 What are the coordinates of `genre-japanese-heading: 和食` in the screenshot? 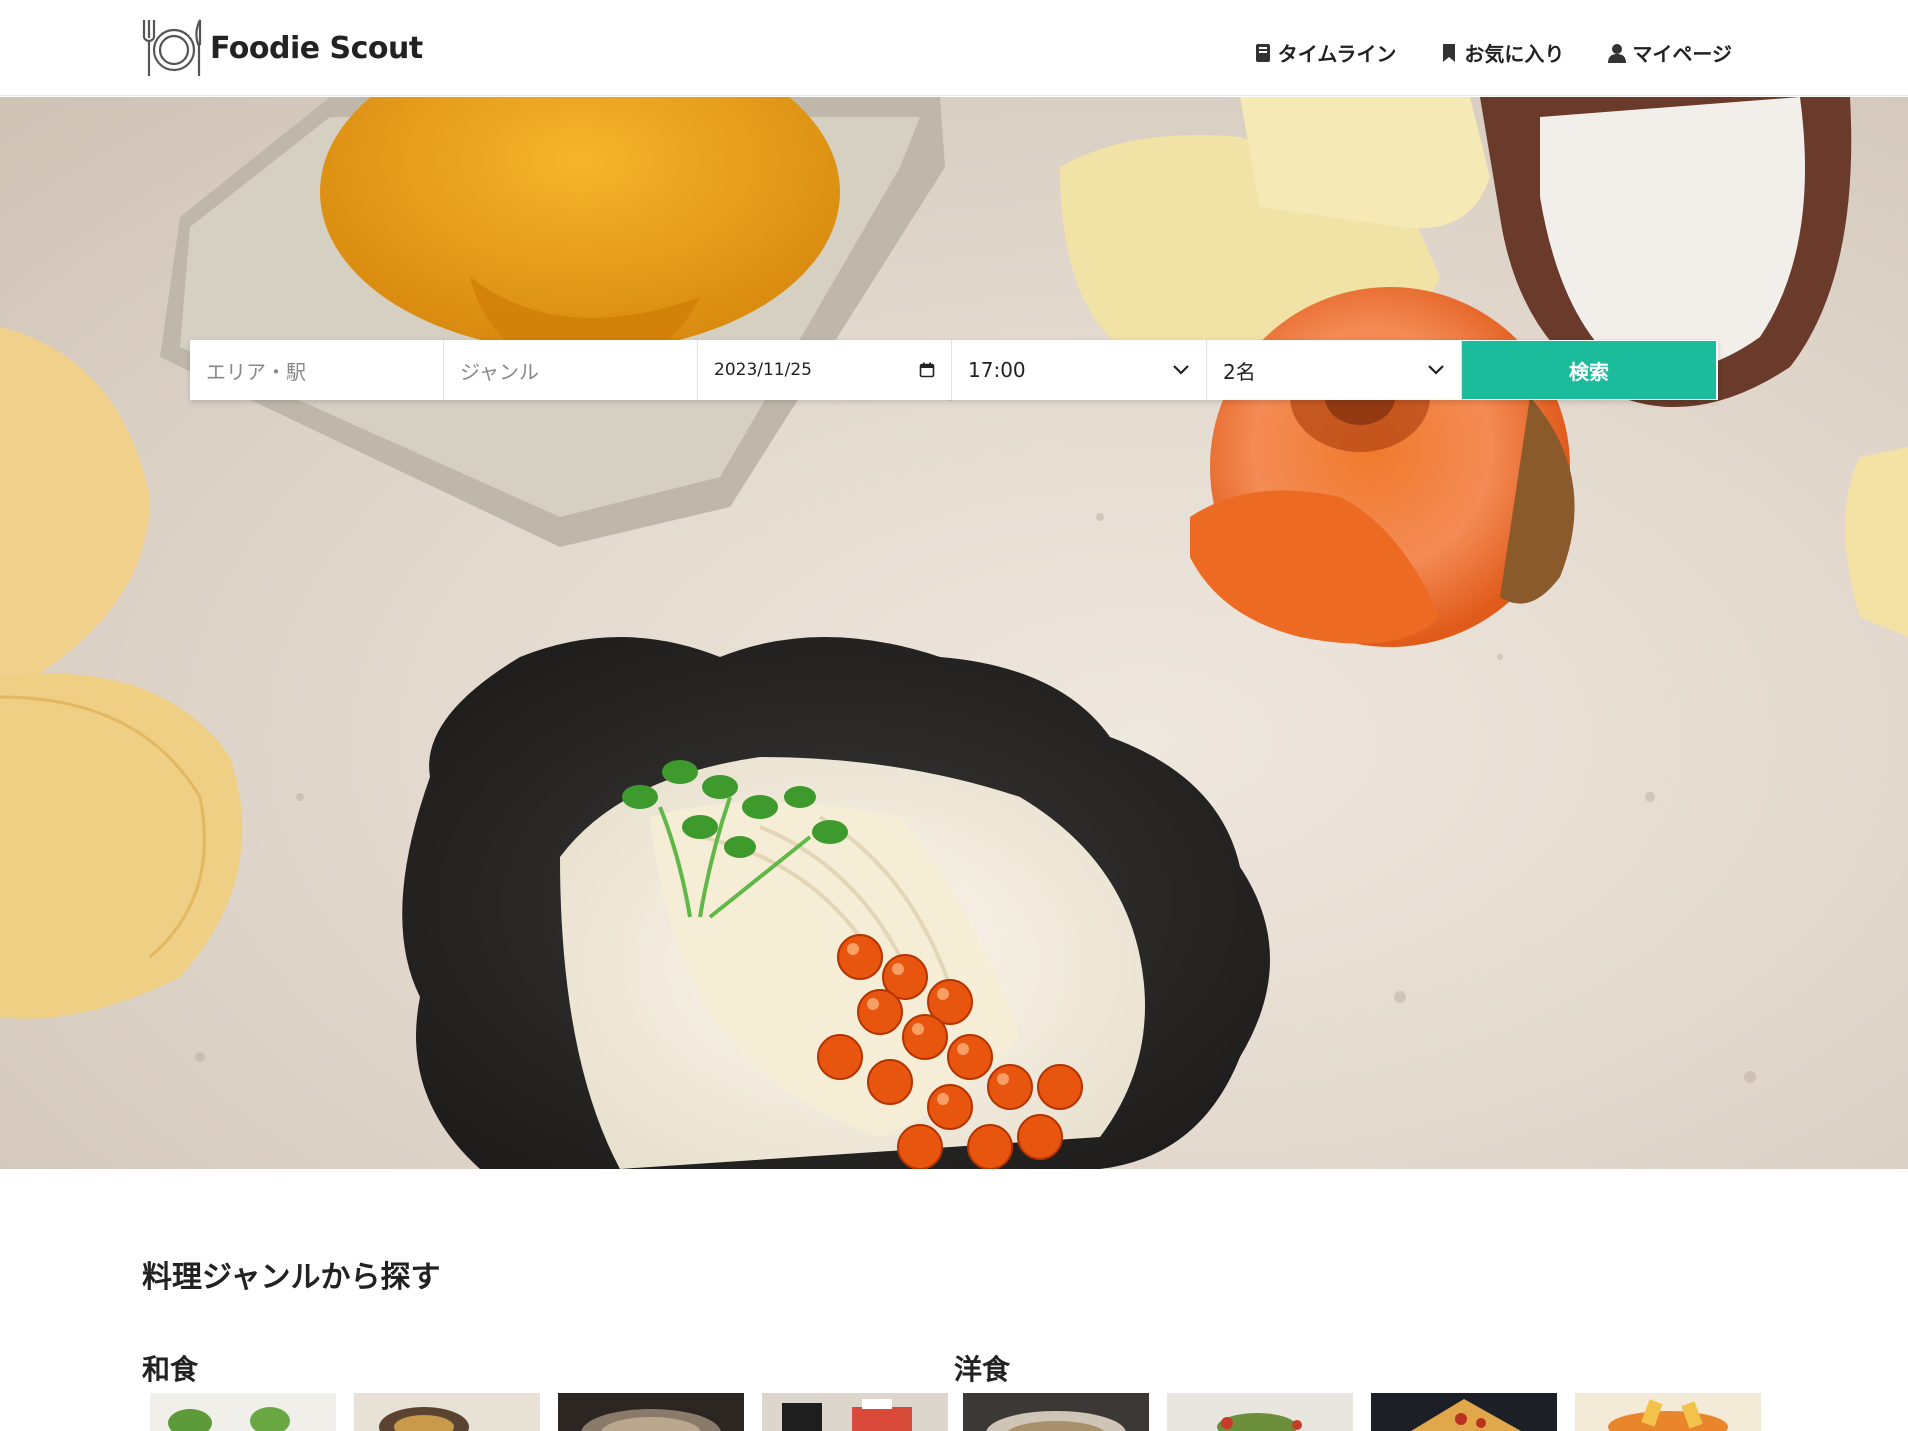 It's located at (170, 1369).